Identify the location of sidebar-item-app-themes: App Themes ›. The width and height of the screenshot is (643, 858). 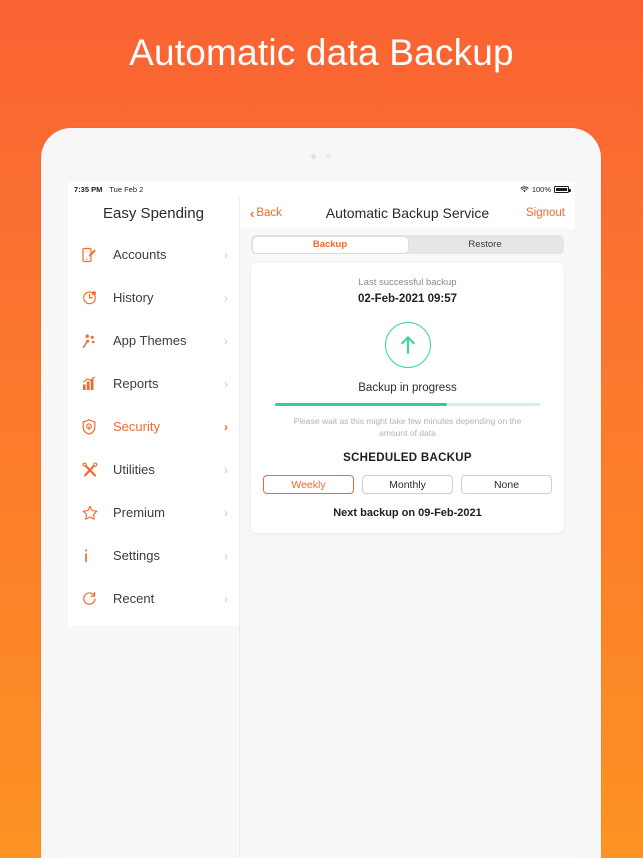
(153, 340).